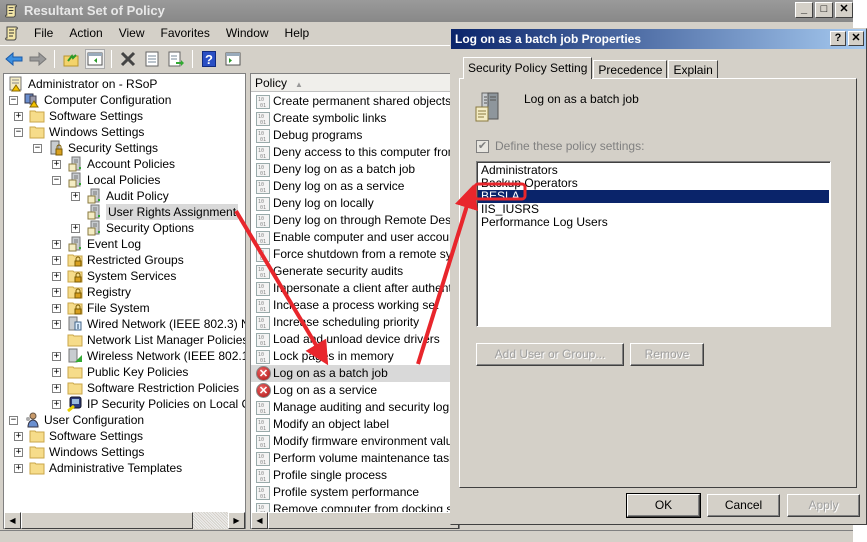 The image size is (867, 542). What do you see at coordinates (95, 148) in the screenshot?
I see `tree-item: − Security Settings` at bounding box center [95, 148].